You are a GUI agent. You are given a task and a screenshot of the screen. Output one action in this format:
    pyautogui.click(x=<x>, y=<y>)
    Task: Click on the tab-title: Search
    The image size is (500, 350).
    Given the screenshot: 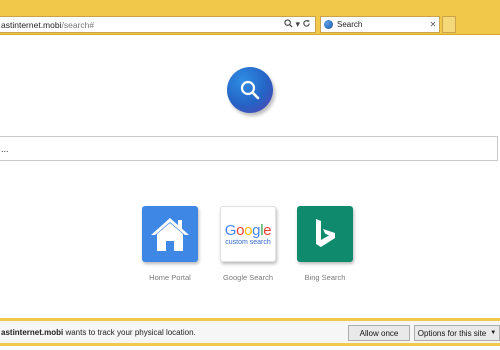 What is the action you would take?
    pyautogui.click(x=350, y=24)
    